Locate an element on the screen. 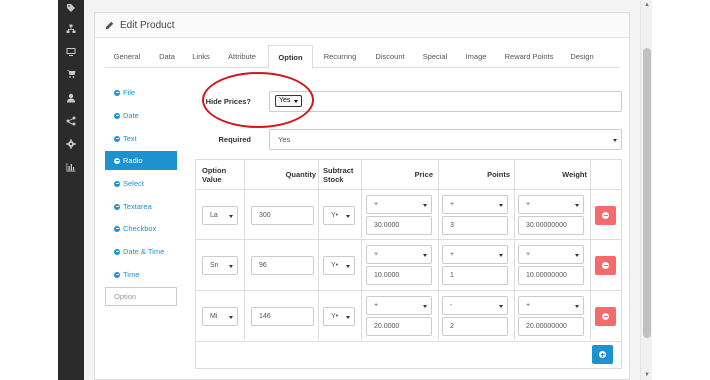  option-value-select: La is located at coordinates (220, 215).